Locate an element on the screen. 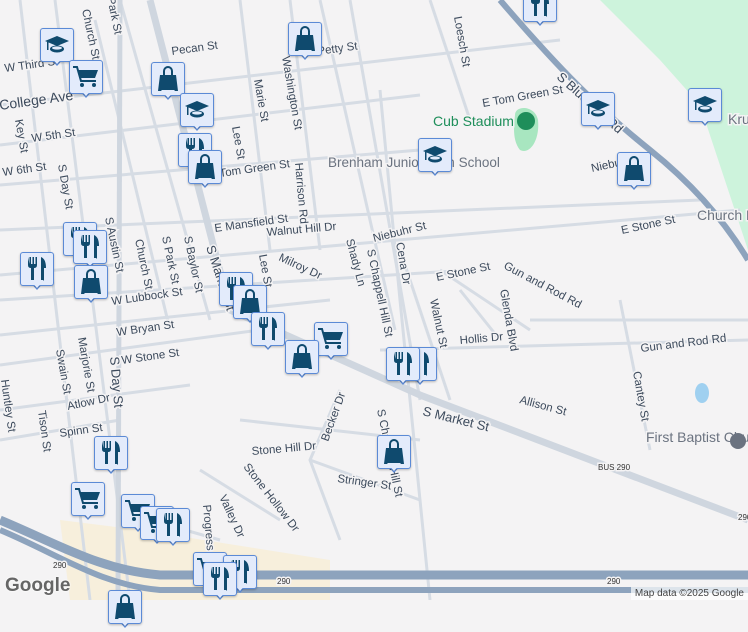 Image resolution: width=748 pixels, height=632 pixels. pond is located at coordinates (702, 393).